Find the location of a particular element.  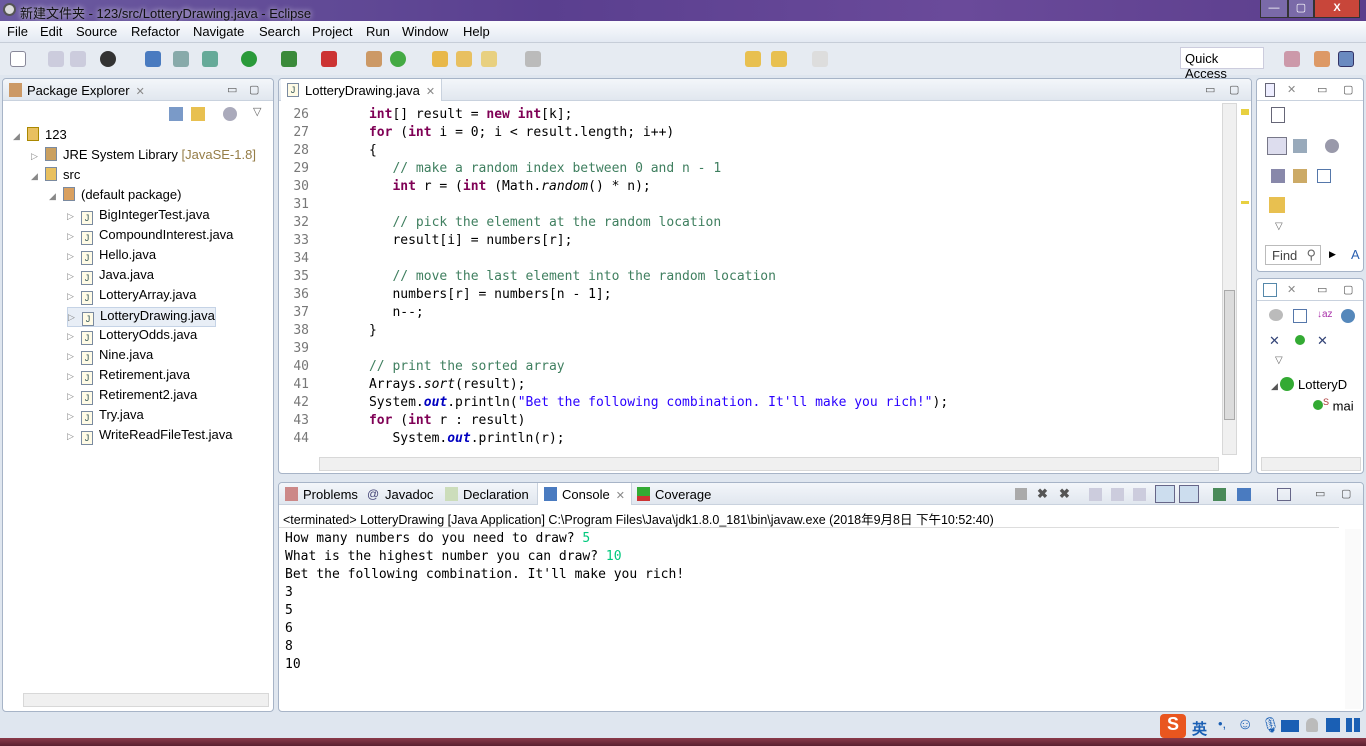

scroll-lock-icon is located at coordinates (1117, 494).